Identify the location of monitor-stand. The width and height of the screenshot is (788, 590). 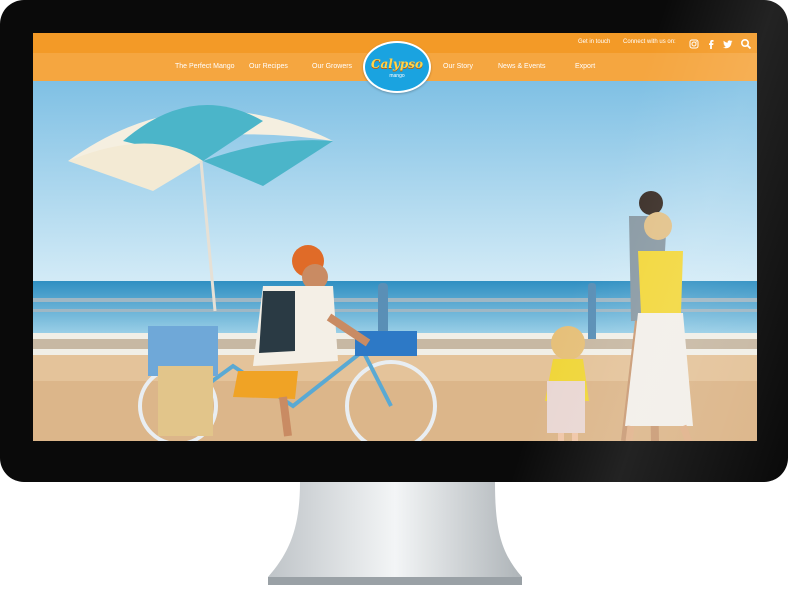
(395, 533).